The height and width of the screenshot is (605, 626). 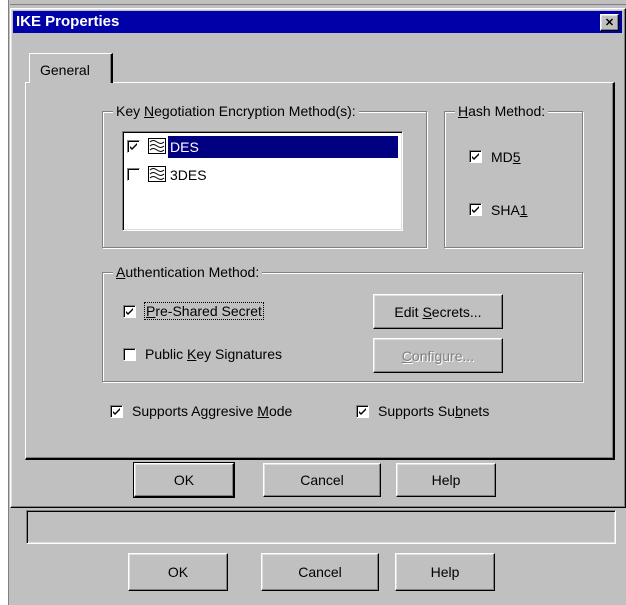 What do you see at coordinates (188, 175) in the screenshot?
I see `3des-label: 3DES` at bounding box center [188, 175].